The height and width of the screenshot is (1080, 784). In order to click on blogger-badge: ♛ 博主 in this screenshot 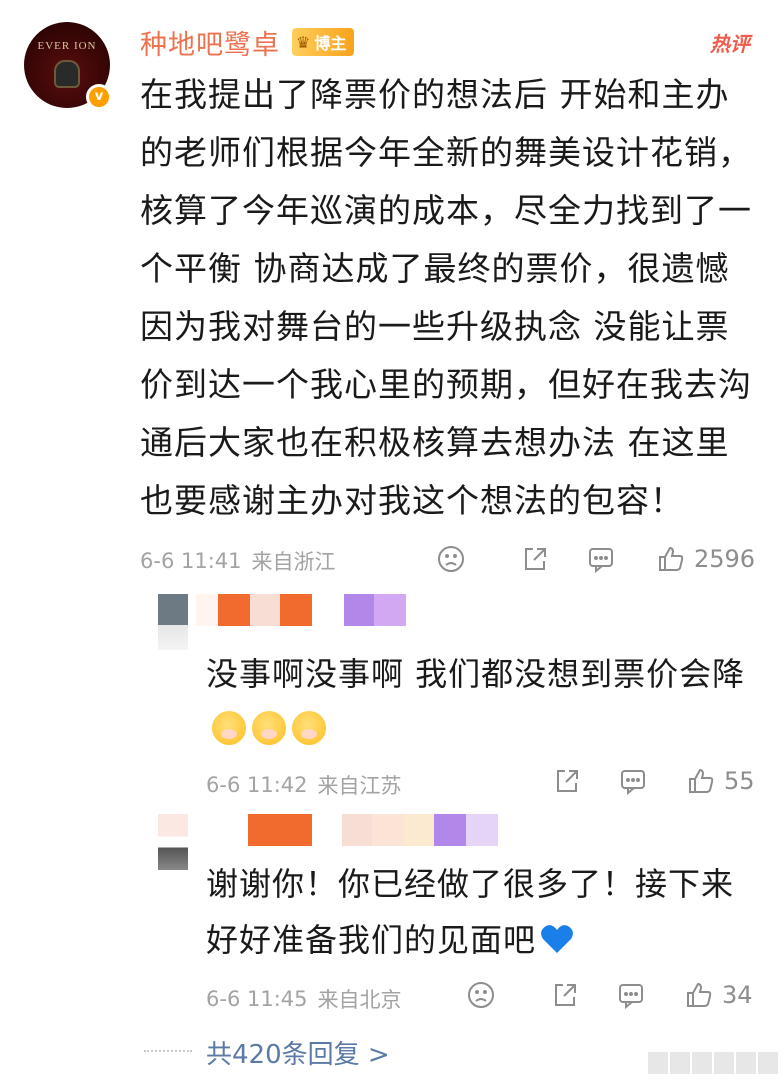, I will do `click(323, 42)`.